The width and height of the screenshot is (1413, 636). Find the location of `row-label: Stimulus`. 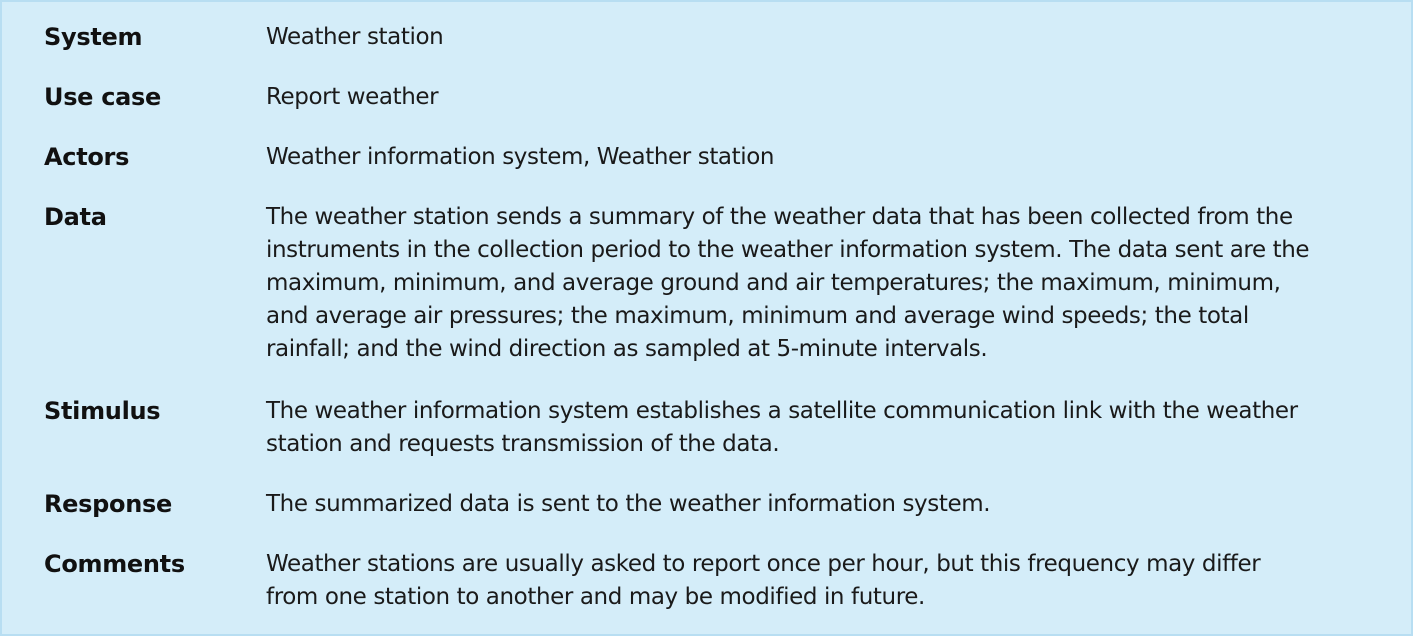

row-label: Stimulus is located at coordinates (102, 411).